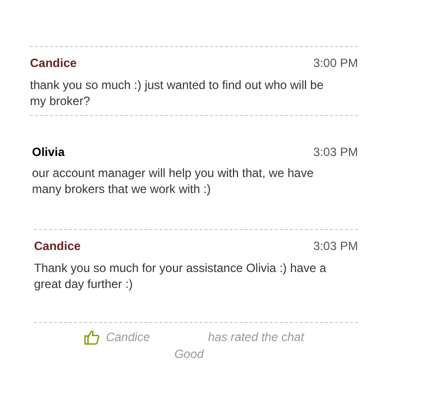 Image resolution: width=442 pixels, height=404 pixels. What do you see at coordinates (256, 337) in the screenshot?
I see `rating-text: has rated the chat` at bounding box center [256, 337].